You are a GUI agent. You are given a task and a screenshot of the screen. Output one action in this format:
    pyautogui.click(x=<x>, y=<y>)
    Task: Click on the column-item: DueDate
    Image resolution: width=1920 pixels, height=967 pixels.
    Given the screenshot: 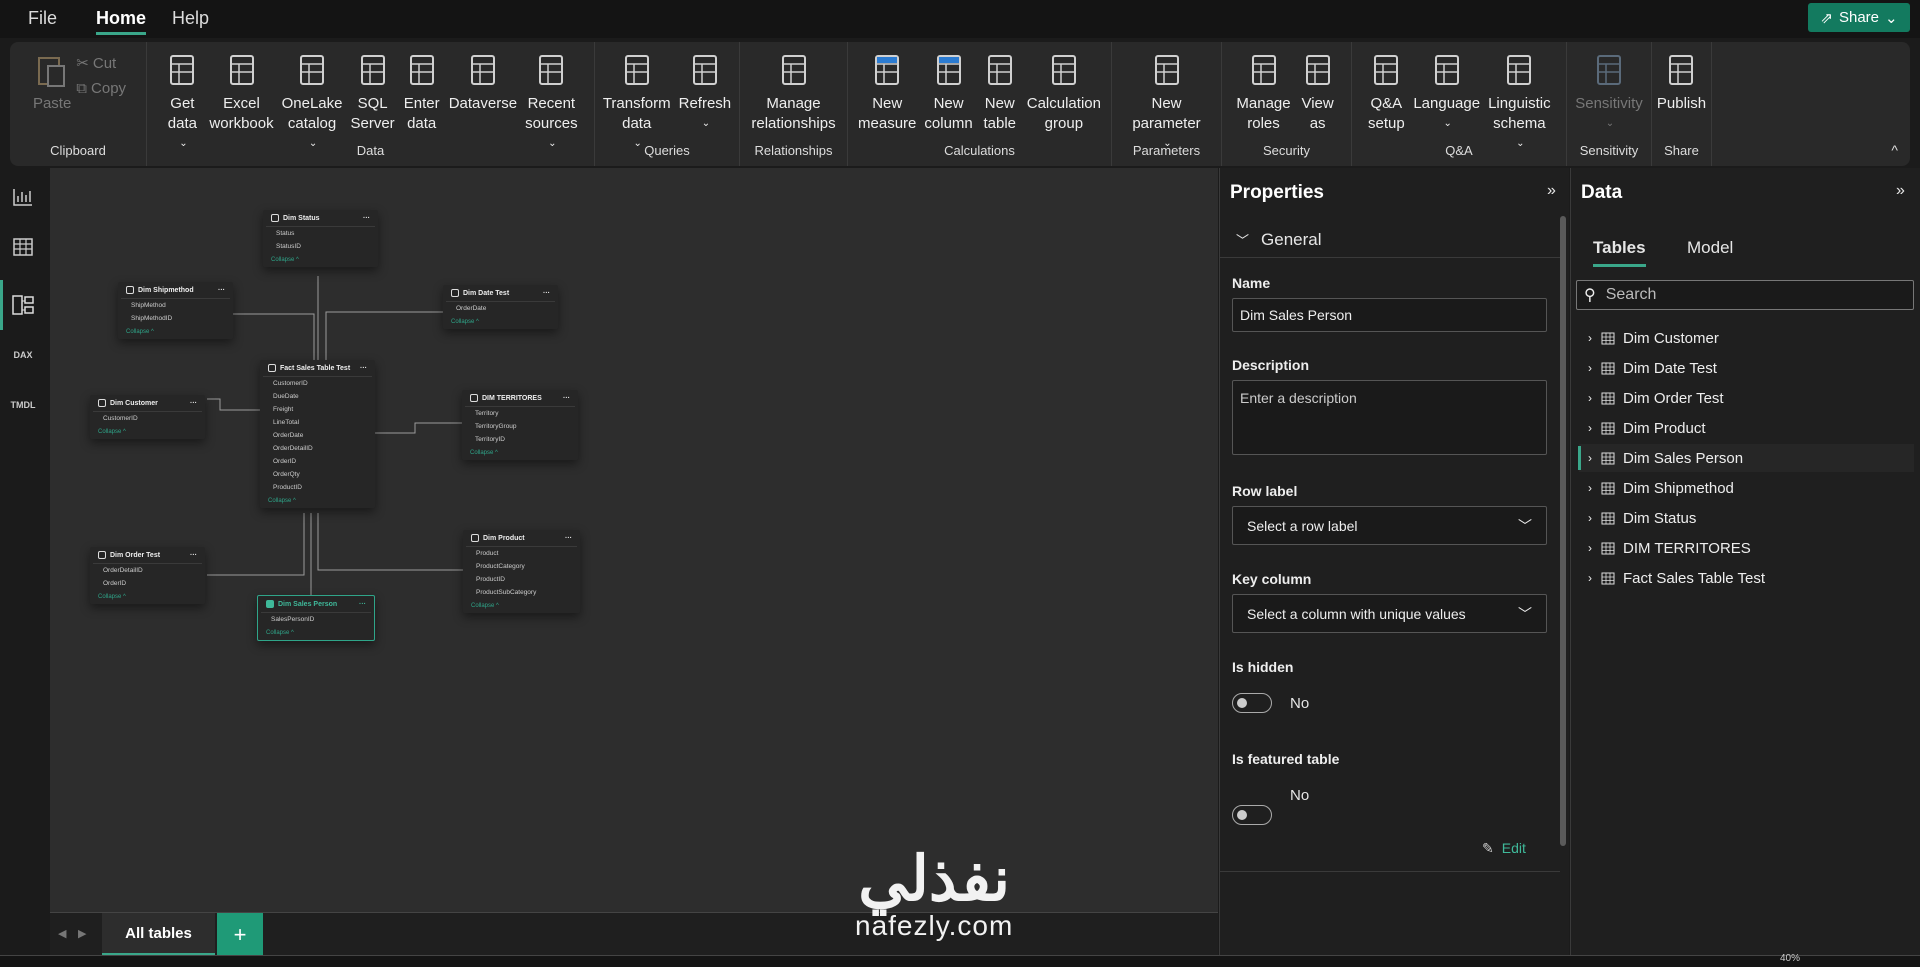 What is the action you would take?
    pyautogui.click(x=317, y=396)
    